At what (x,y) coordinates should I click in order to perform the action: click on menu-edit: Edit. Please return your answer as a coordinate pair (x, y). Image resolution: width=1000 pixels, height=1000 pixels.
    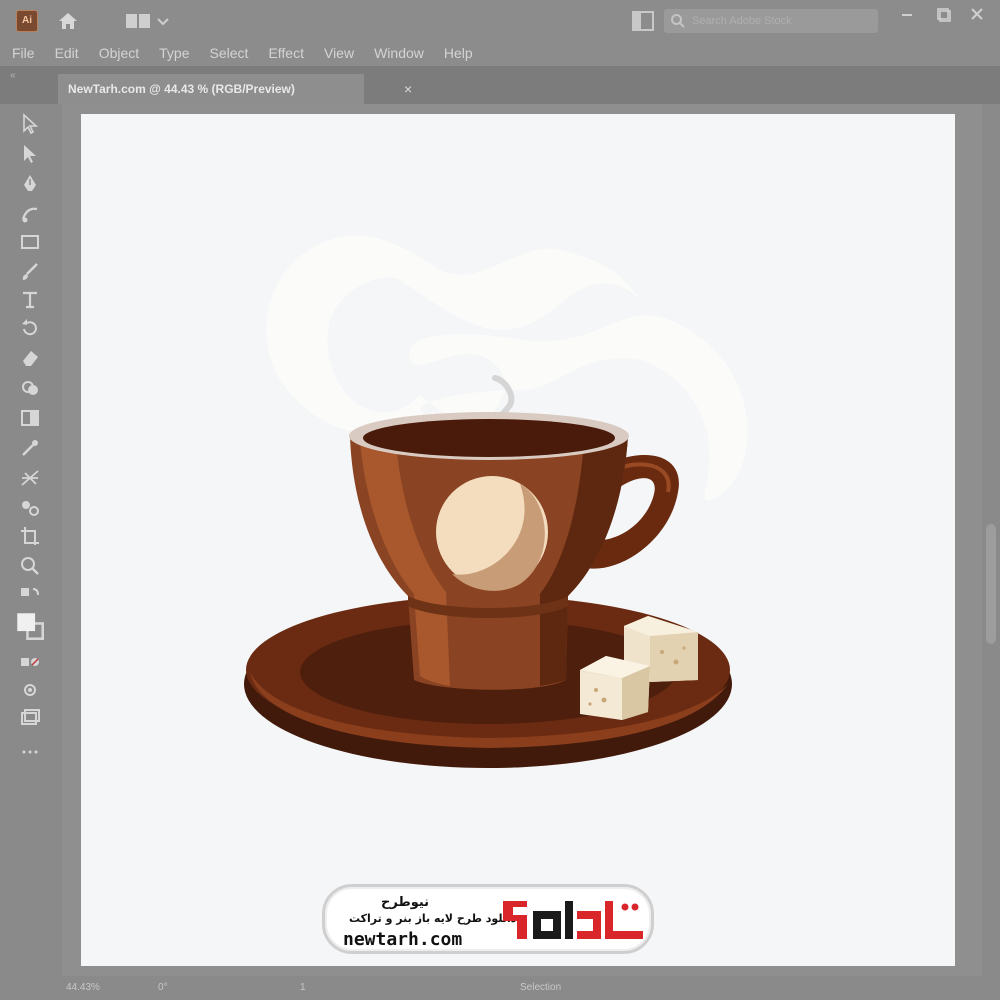
    Looking at the image, I should click on (67, 53).